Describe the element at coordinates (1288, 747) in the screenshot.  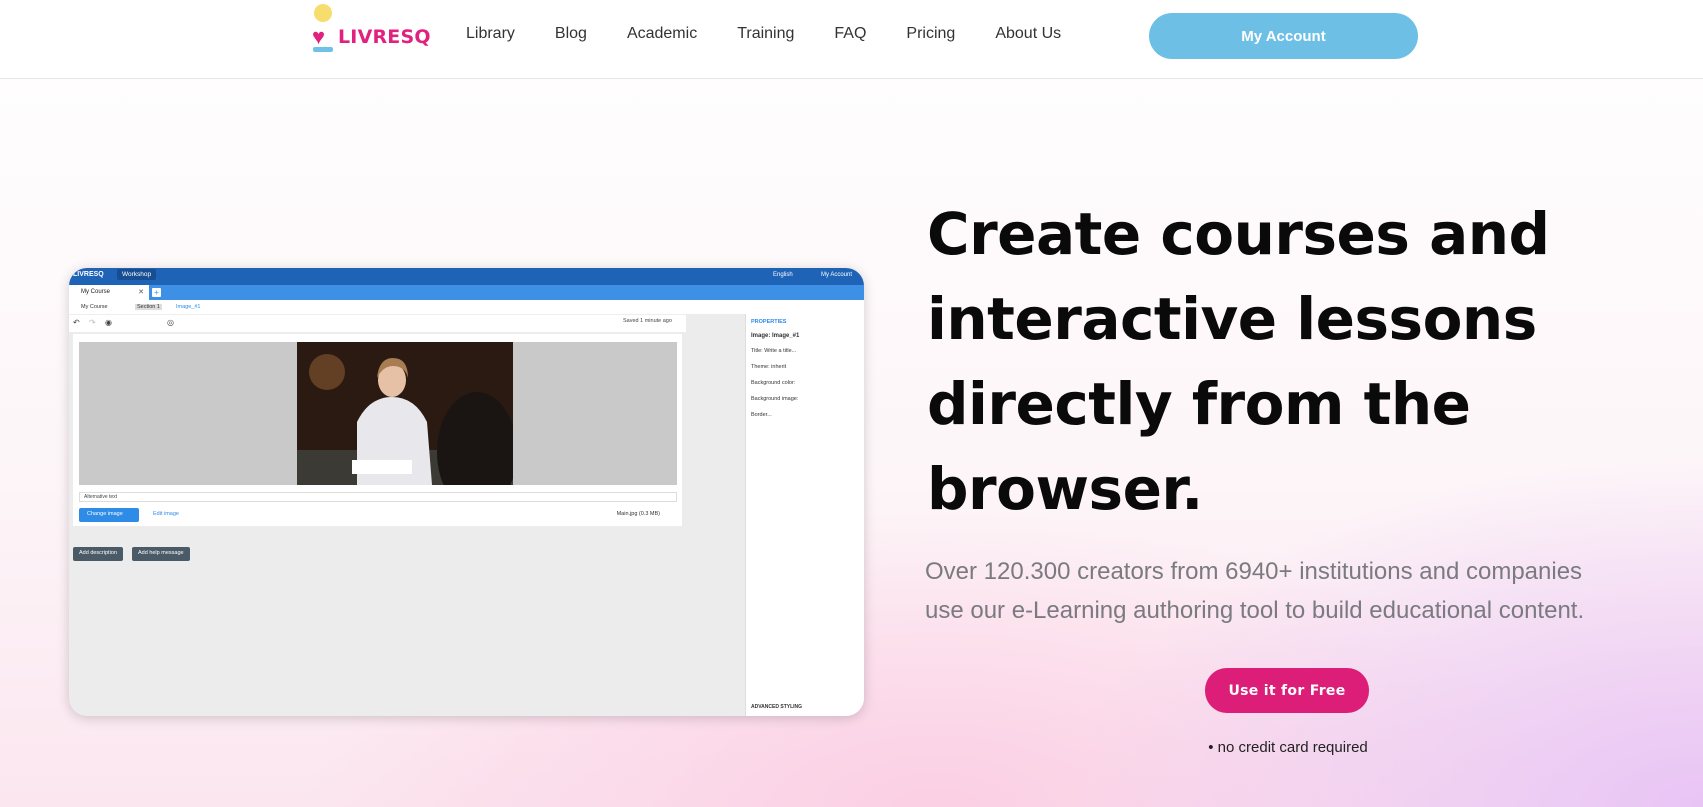
I see `no-credit-card-note: • no credit card required` at that location.